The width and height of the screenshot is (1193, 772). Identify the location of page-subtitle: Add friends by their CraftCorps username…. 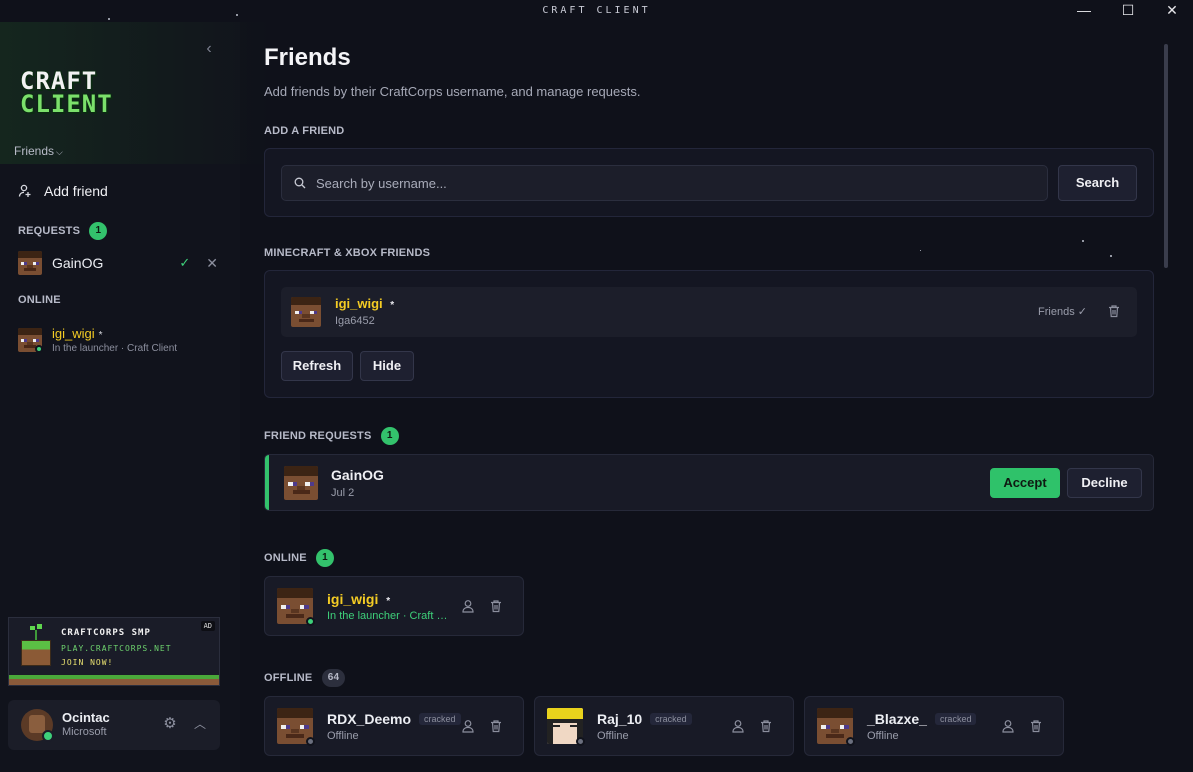
(452, 91).